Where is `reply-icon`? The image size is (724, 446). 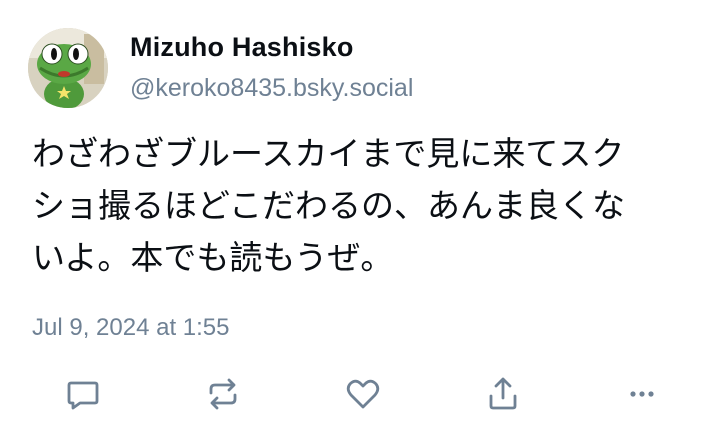
reply-icon is located at coordinates (83, 395).